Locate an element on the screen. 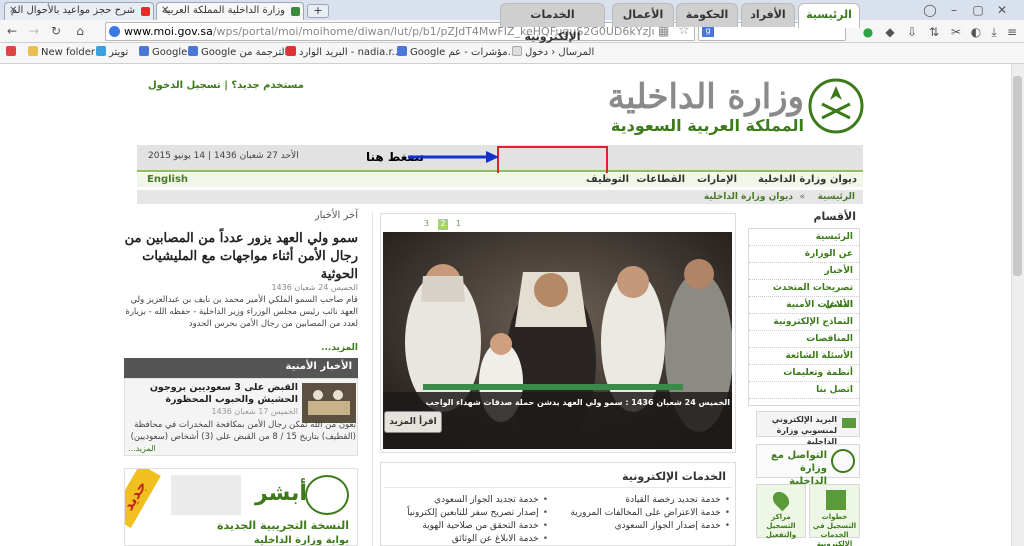 This screenshot has width=1024, height=546. sidebar-item-tenders: المناقصات is located at coordinates (804, 339).